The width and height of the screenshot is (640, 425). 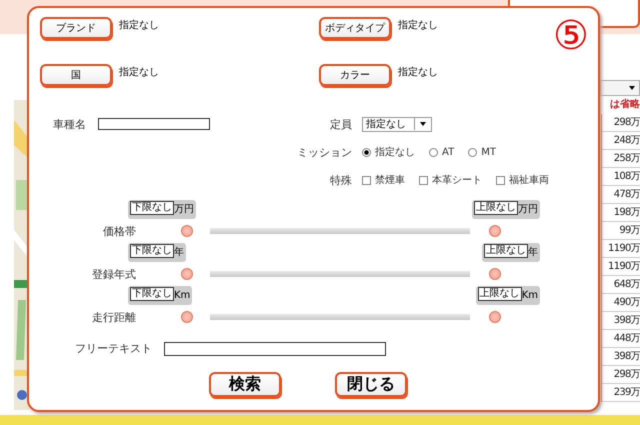 I want to click on price-text: 448万, so click(x=627, y=338).